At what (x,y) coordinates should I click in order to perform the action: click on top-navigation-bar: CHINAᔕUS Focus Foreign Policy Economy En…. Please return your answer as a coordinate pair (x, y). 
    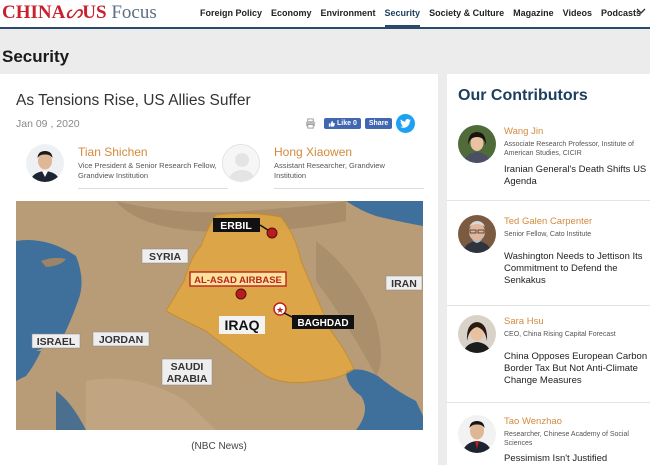
    Looking at the image, I should click on (325, 14).